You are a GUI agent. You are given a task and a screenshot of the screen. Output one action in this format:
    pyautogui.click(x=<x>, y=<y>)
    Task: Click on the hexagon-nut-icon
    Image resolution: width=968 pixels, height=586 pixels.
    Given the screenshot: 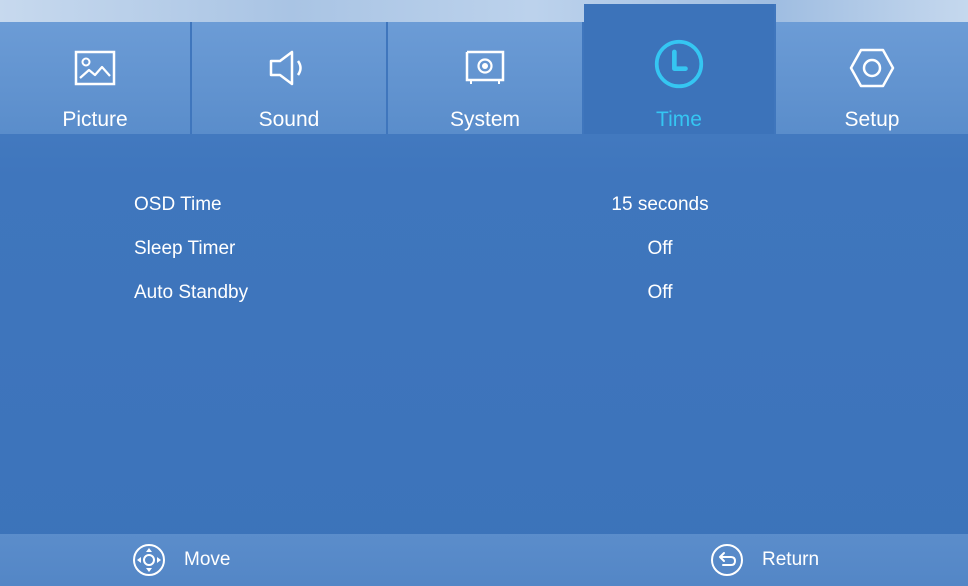 What is the action you would take?
    pyautogui.click(x=872, y=68)
    